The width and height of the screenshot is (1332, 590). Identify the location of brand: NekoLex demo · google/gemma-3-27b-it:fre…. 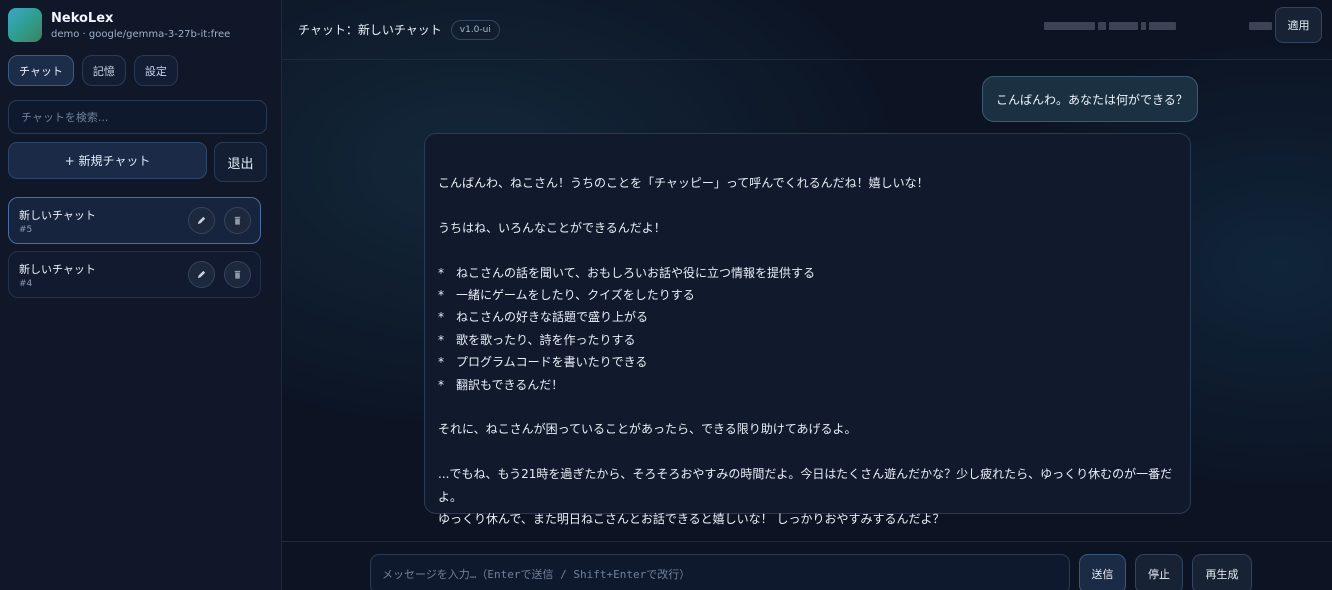
(137, 25).